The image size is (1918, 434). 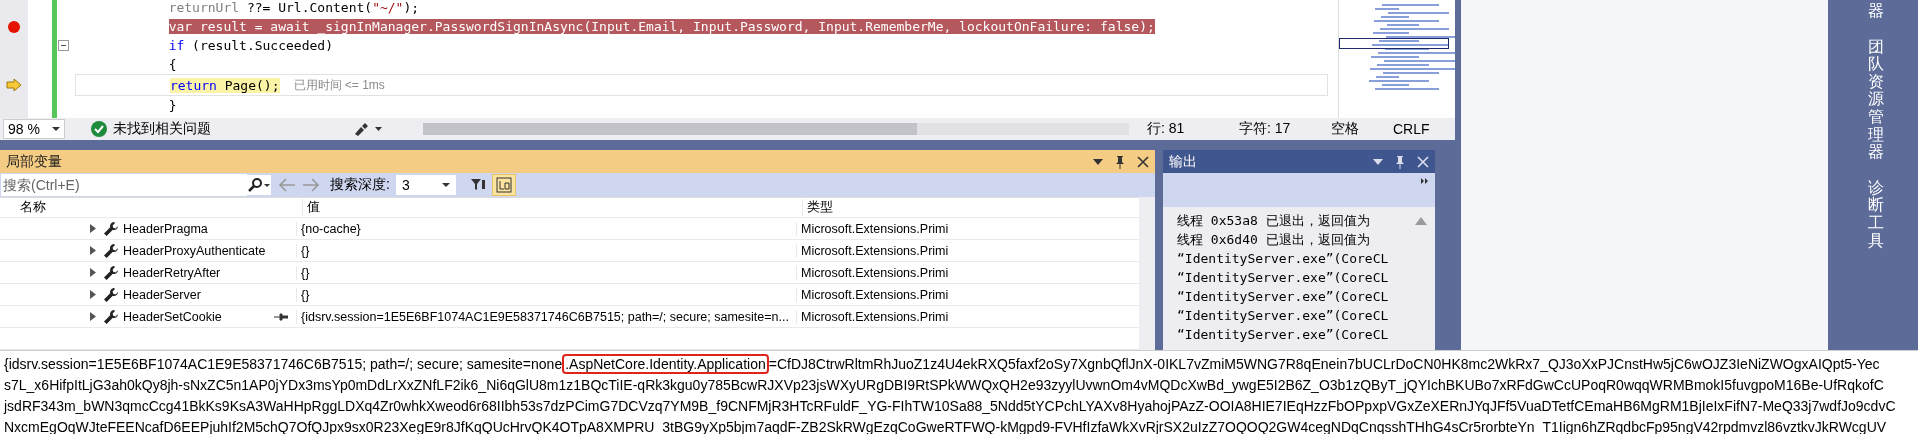 What do you see at coordinates (34, 129) in the screenshot?
I see `zoom-dropdown: 98 %` at bounding box center [34, 129].